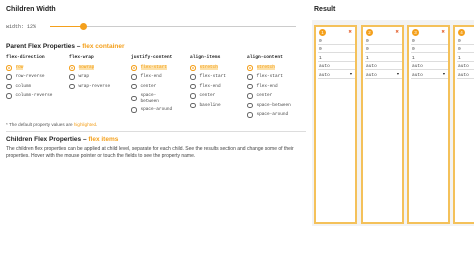  I want to click on option-flex-direction-3: column-reverse, so click(29, 96).